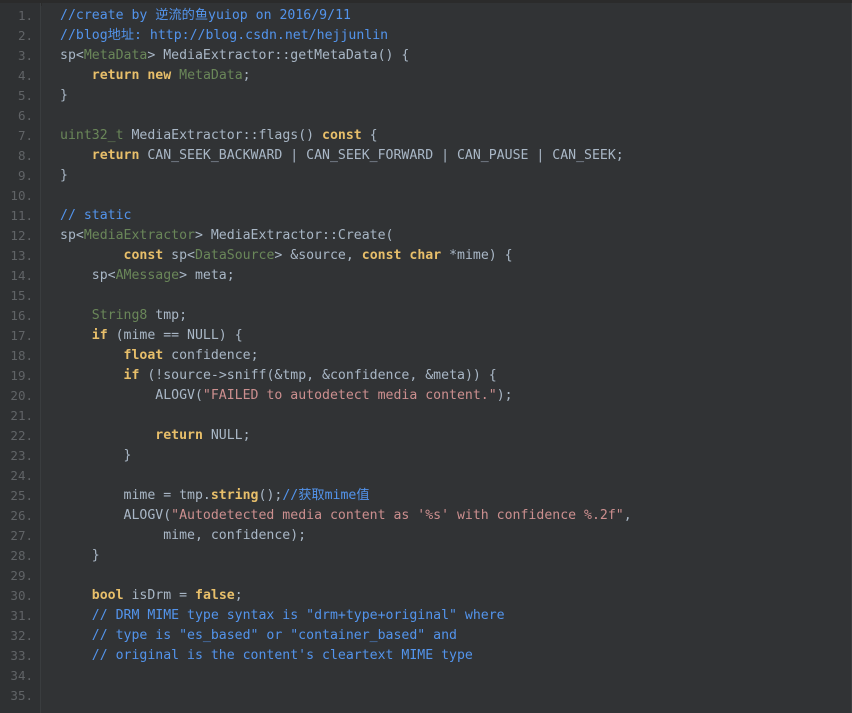  I want to click on code-token: confidence;, so click(211, 355).